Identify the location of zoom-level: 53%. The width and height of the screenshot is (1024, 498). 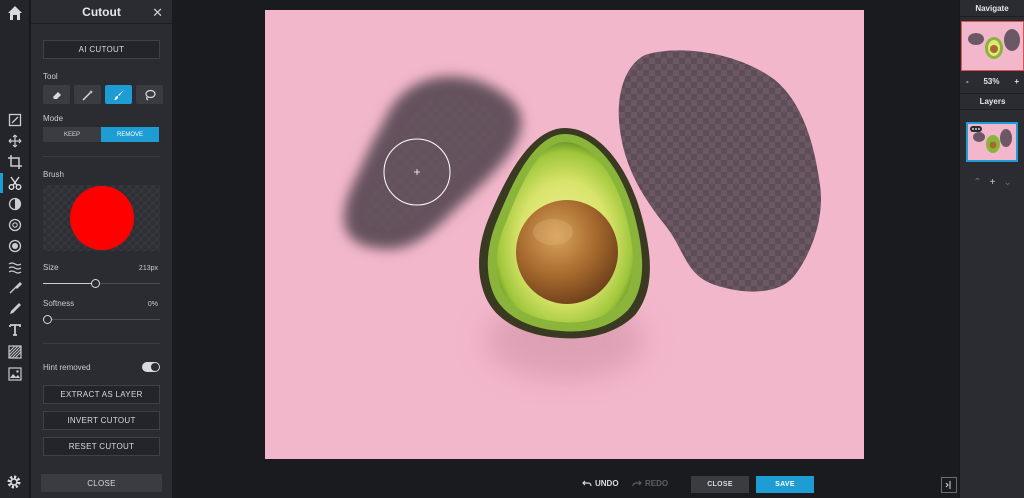
(991, 81).